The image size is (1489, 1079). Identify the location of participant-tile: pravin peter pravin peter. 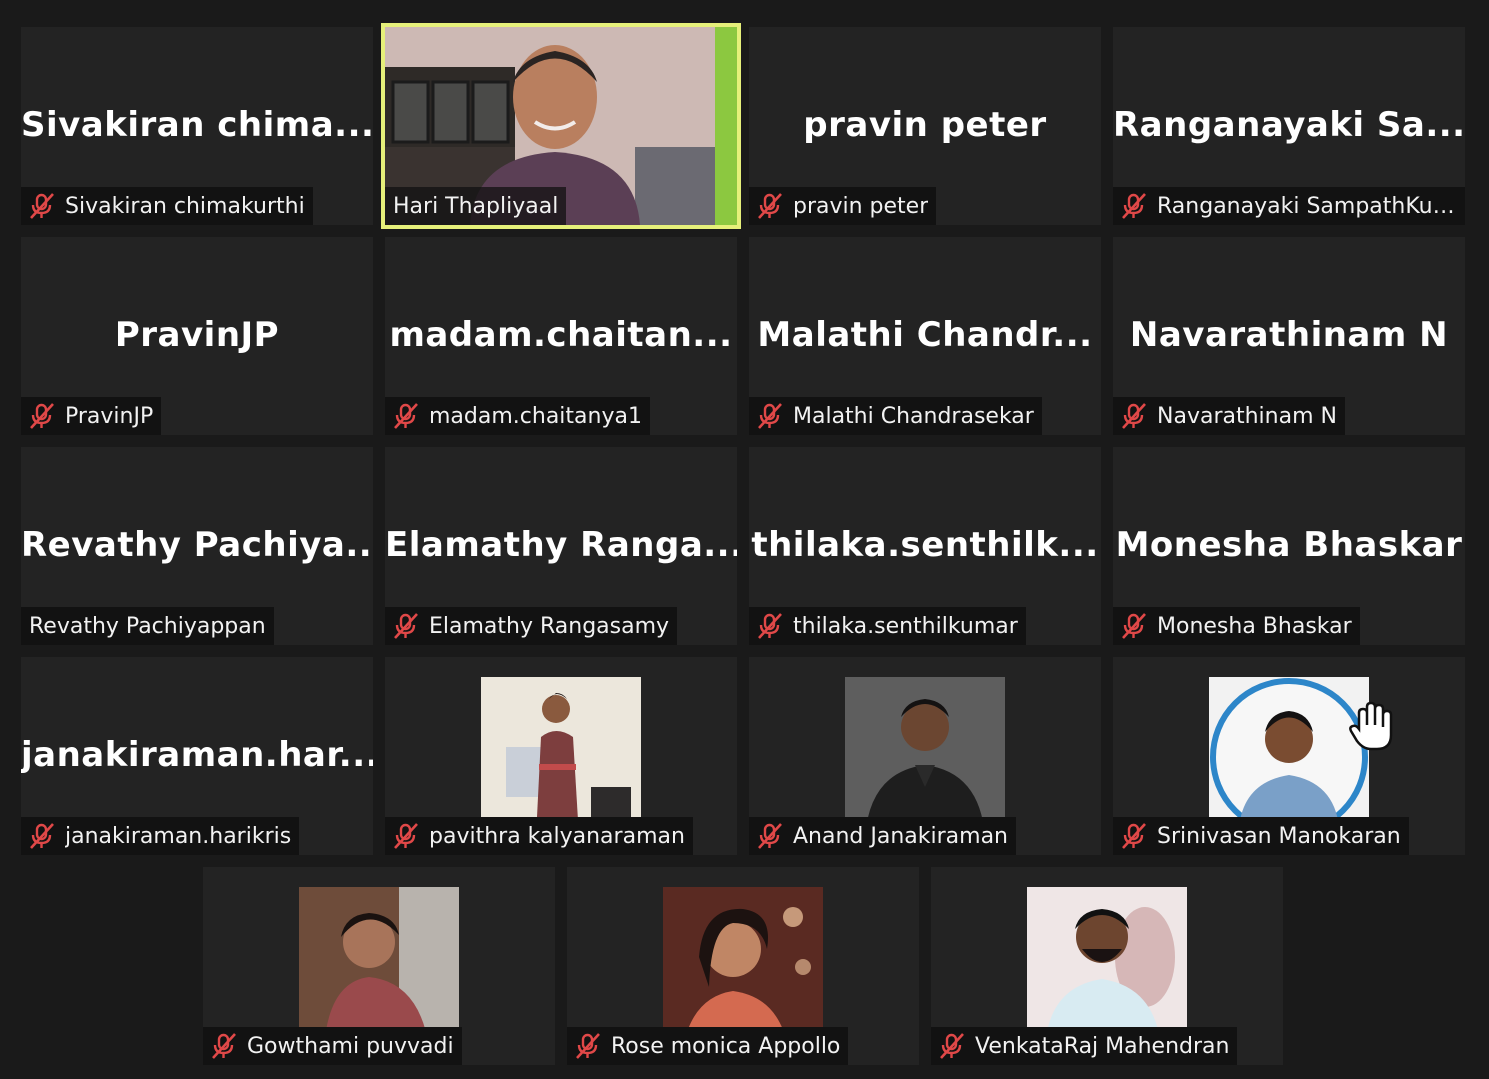
(925, 126).